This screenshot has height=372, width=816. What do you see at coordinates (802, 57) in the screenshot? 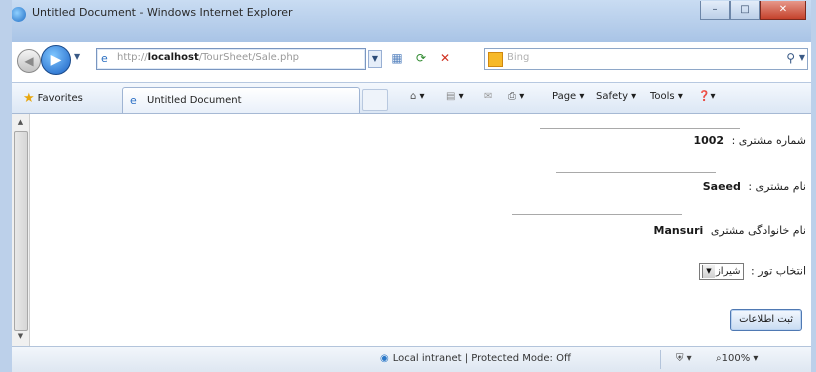
I see `search-dropdown: ▼` at bounding box center [802, 57].